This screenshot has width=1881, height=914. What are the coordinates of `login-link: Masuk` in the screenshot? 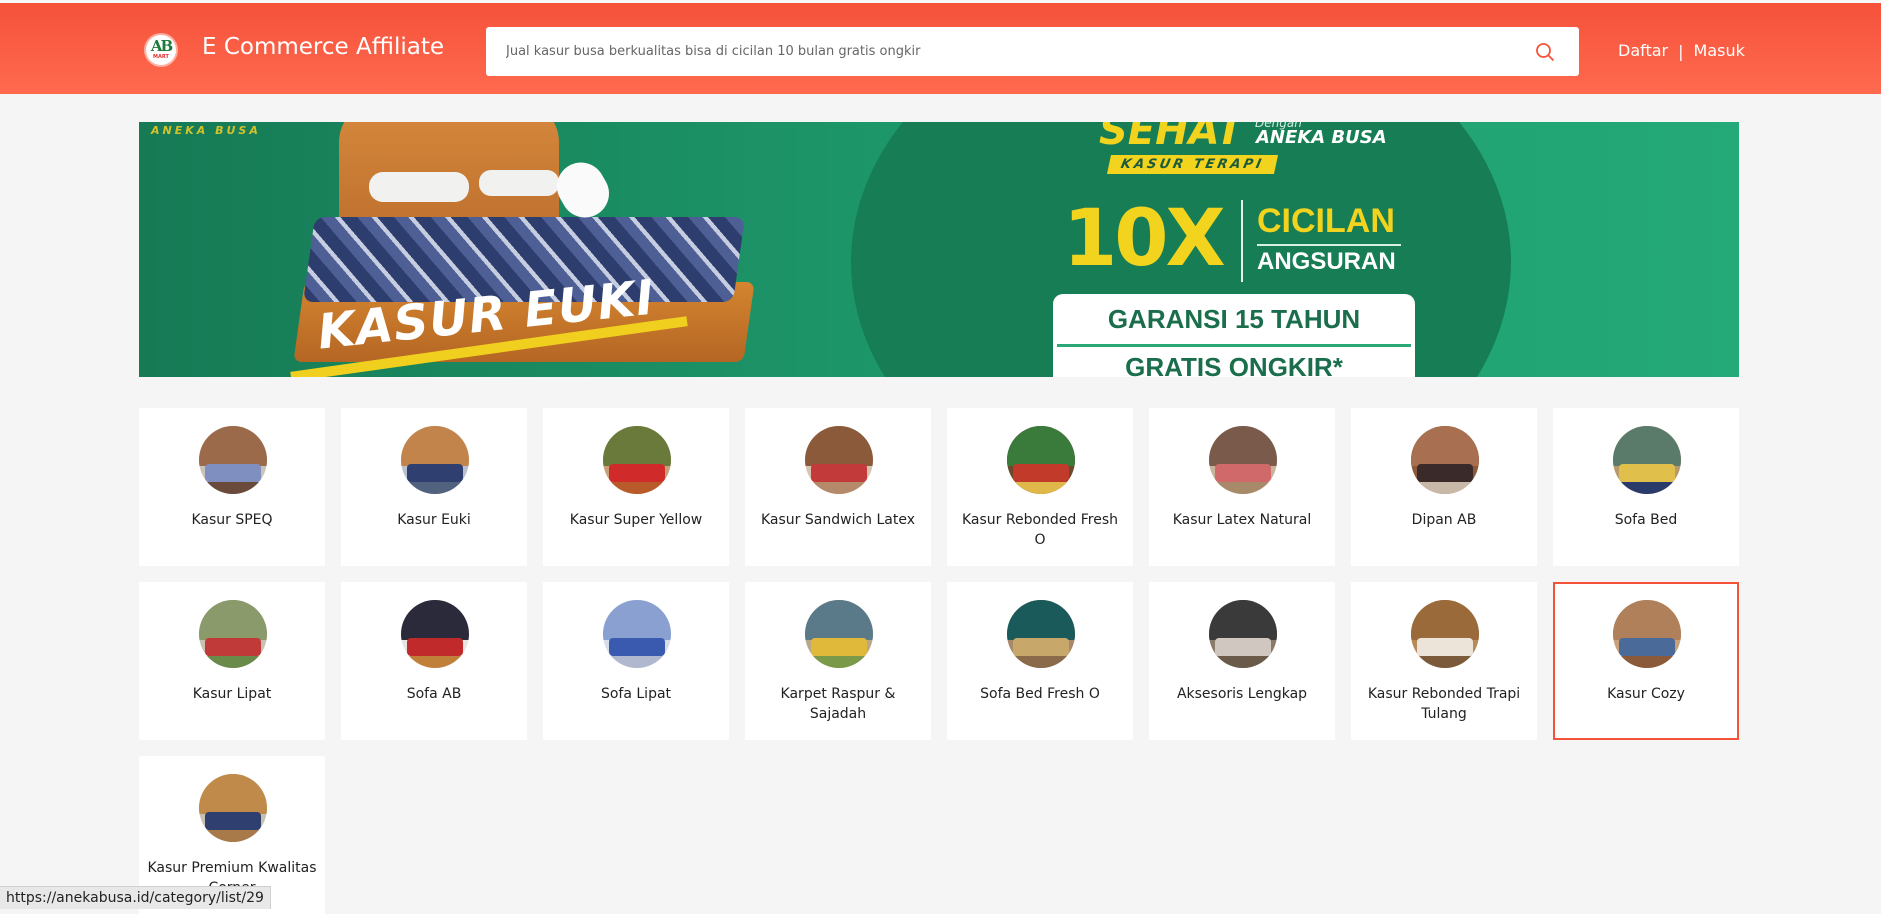 It's located at (1719, 50).